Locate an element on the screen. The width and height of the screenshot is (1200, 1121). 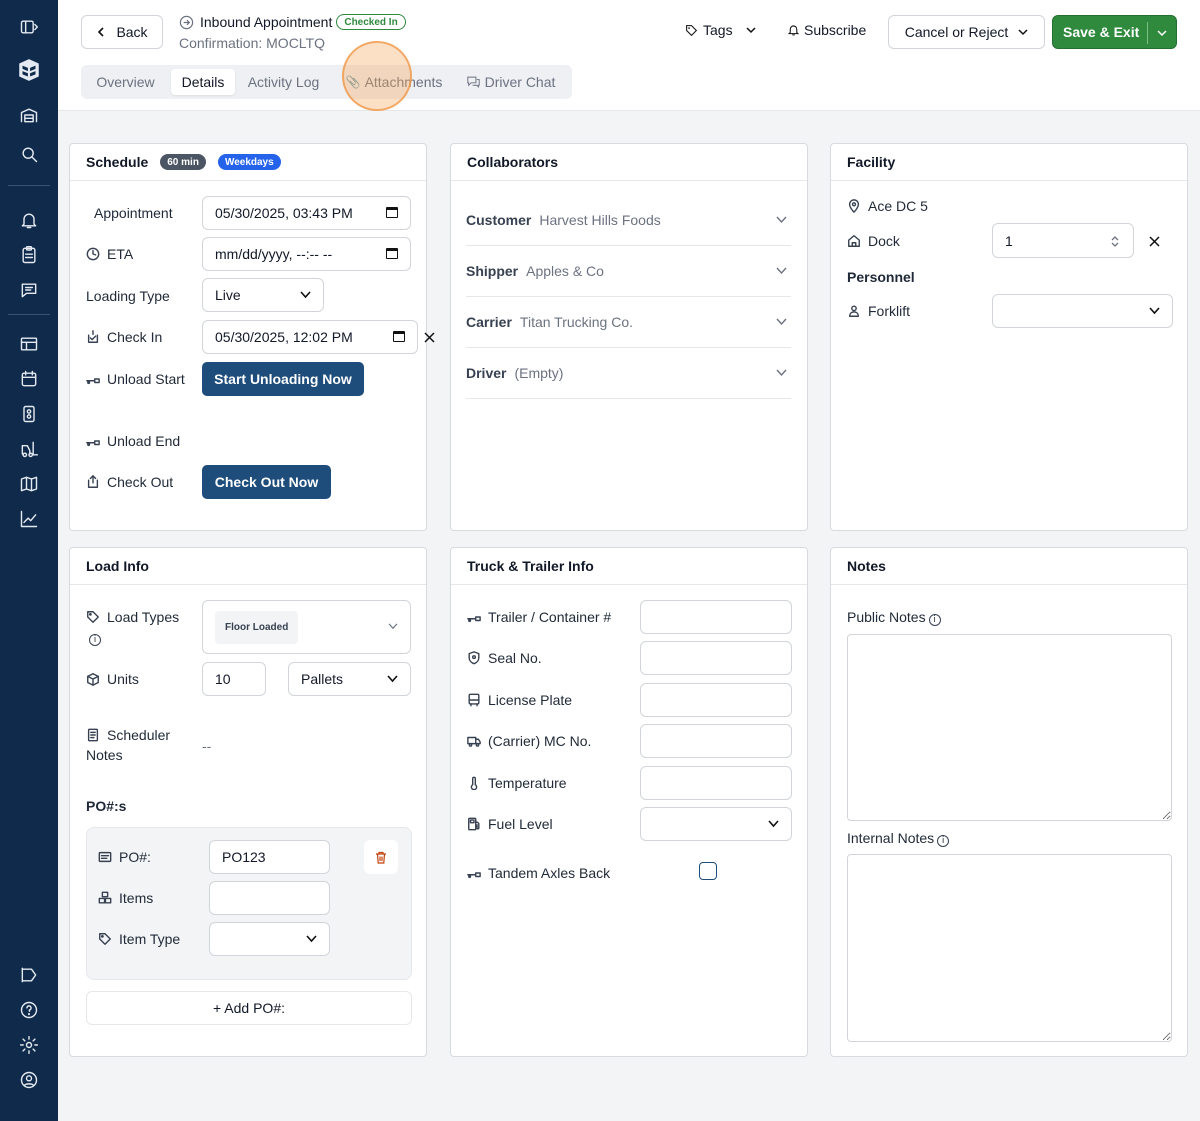
license-plate-input is located at coordinates (716, 700).